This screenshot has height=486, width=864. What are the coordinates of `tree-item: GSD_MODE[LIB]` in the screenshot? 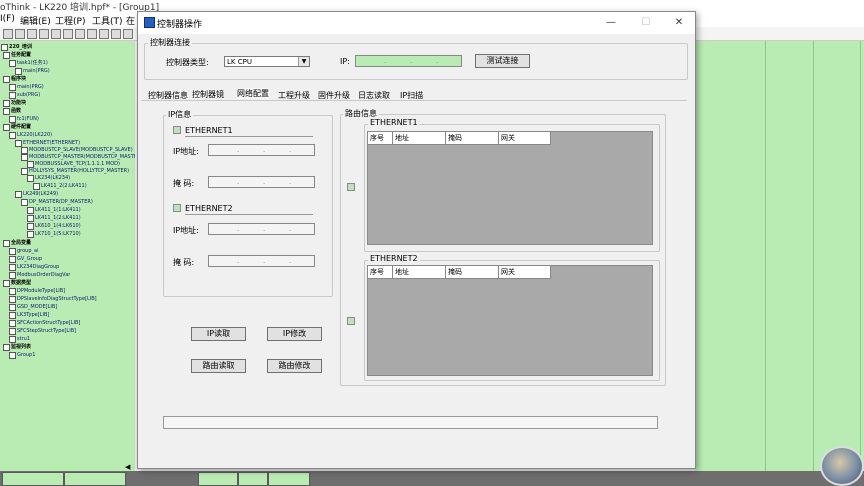 It's located at (37, 307).